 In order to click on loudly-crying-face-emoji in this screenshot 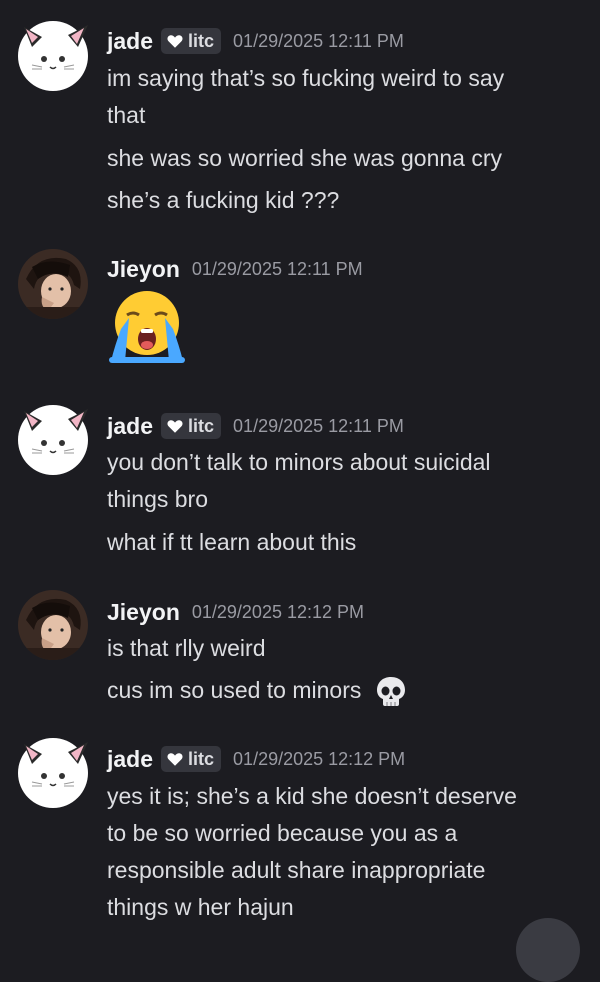, I will do `click(147, 327)`.